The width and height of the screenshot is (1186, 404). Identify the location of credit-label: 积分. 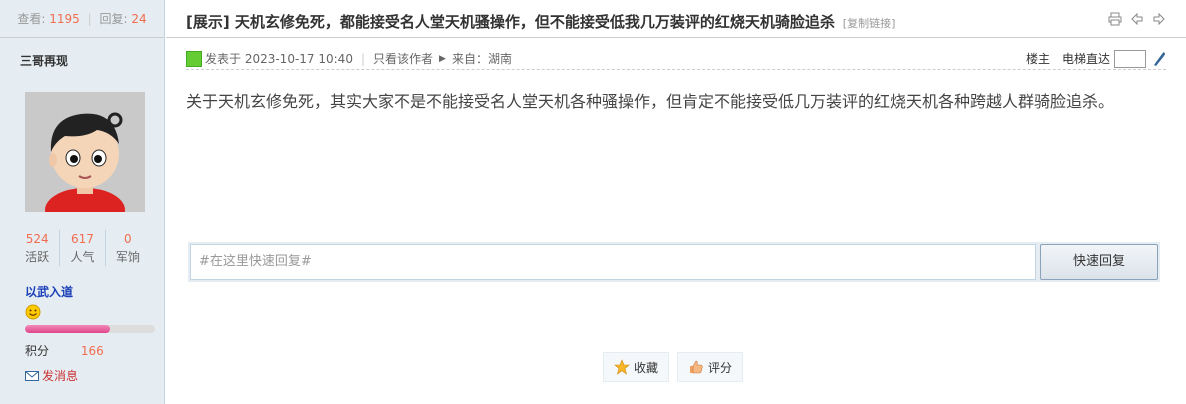
(37, 351).